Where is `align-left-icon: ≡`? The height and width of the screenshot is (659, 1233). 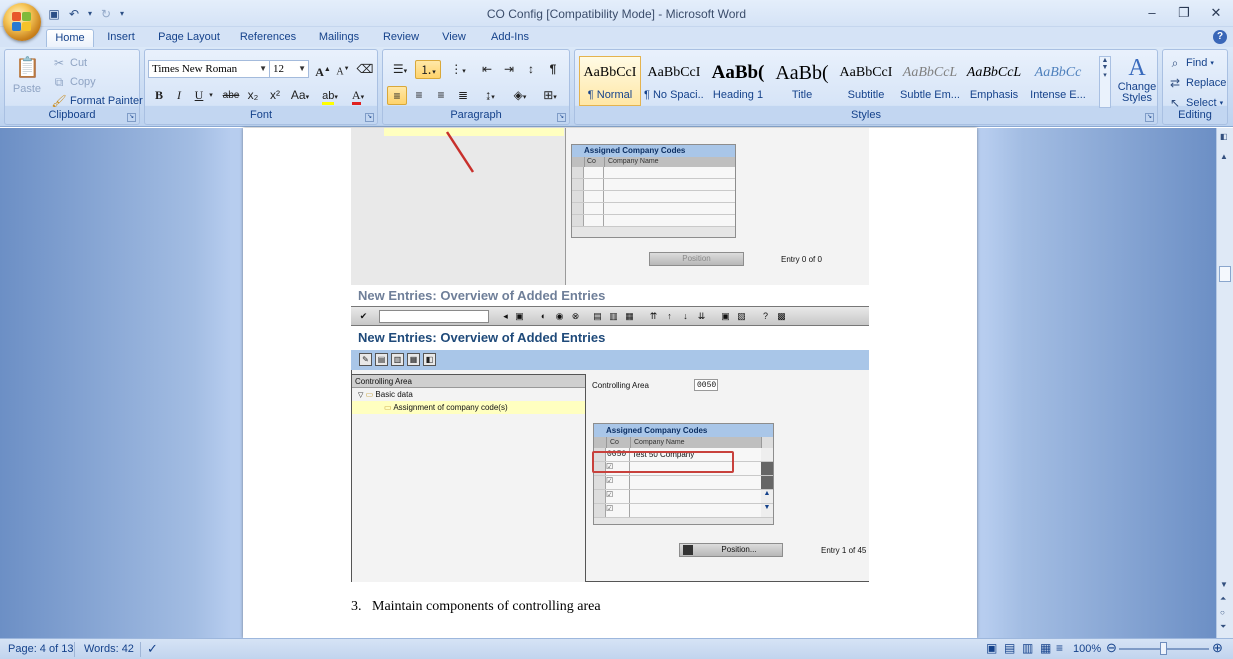
align-left-icon: ≡ is located at coordinates (397, 95).